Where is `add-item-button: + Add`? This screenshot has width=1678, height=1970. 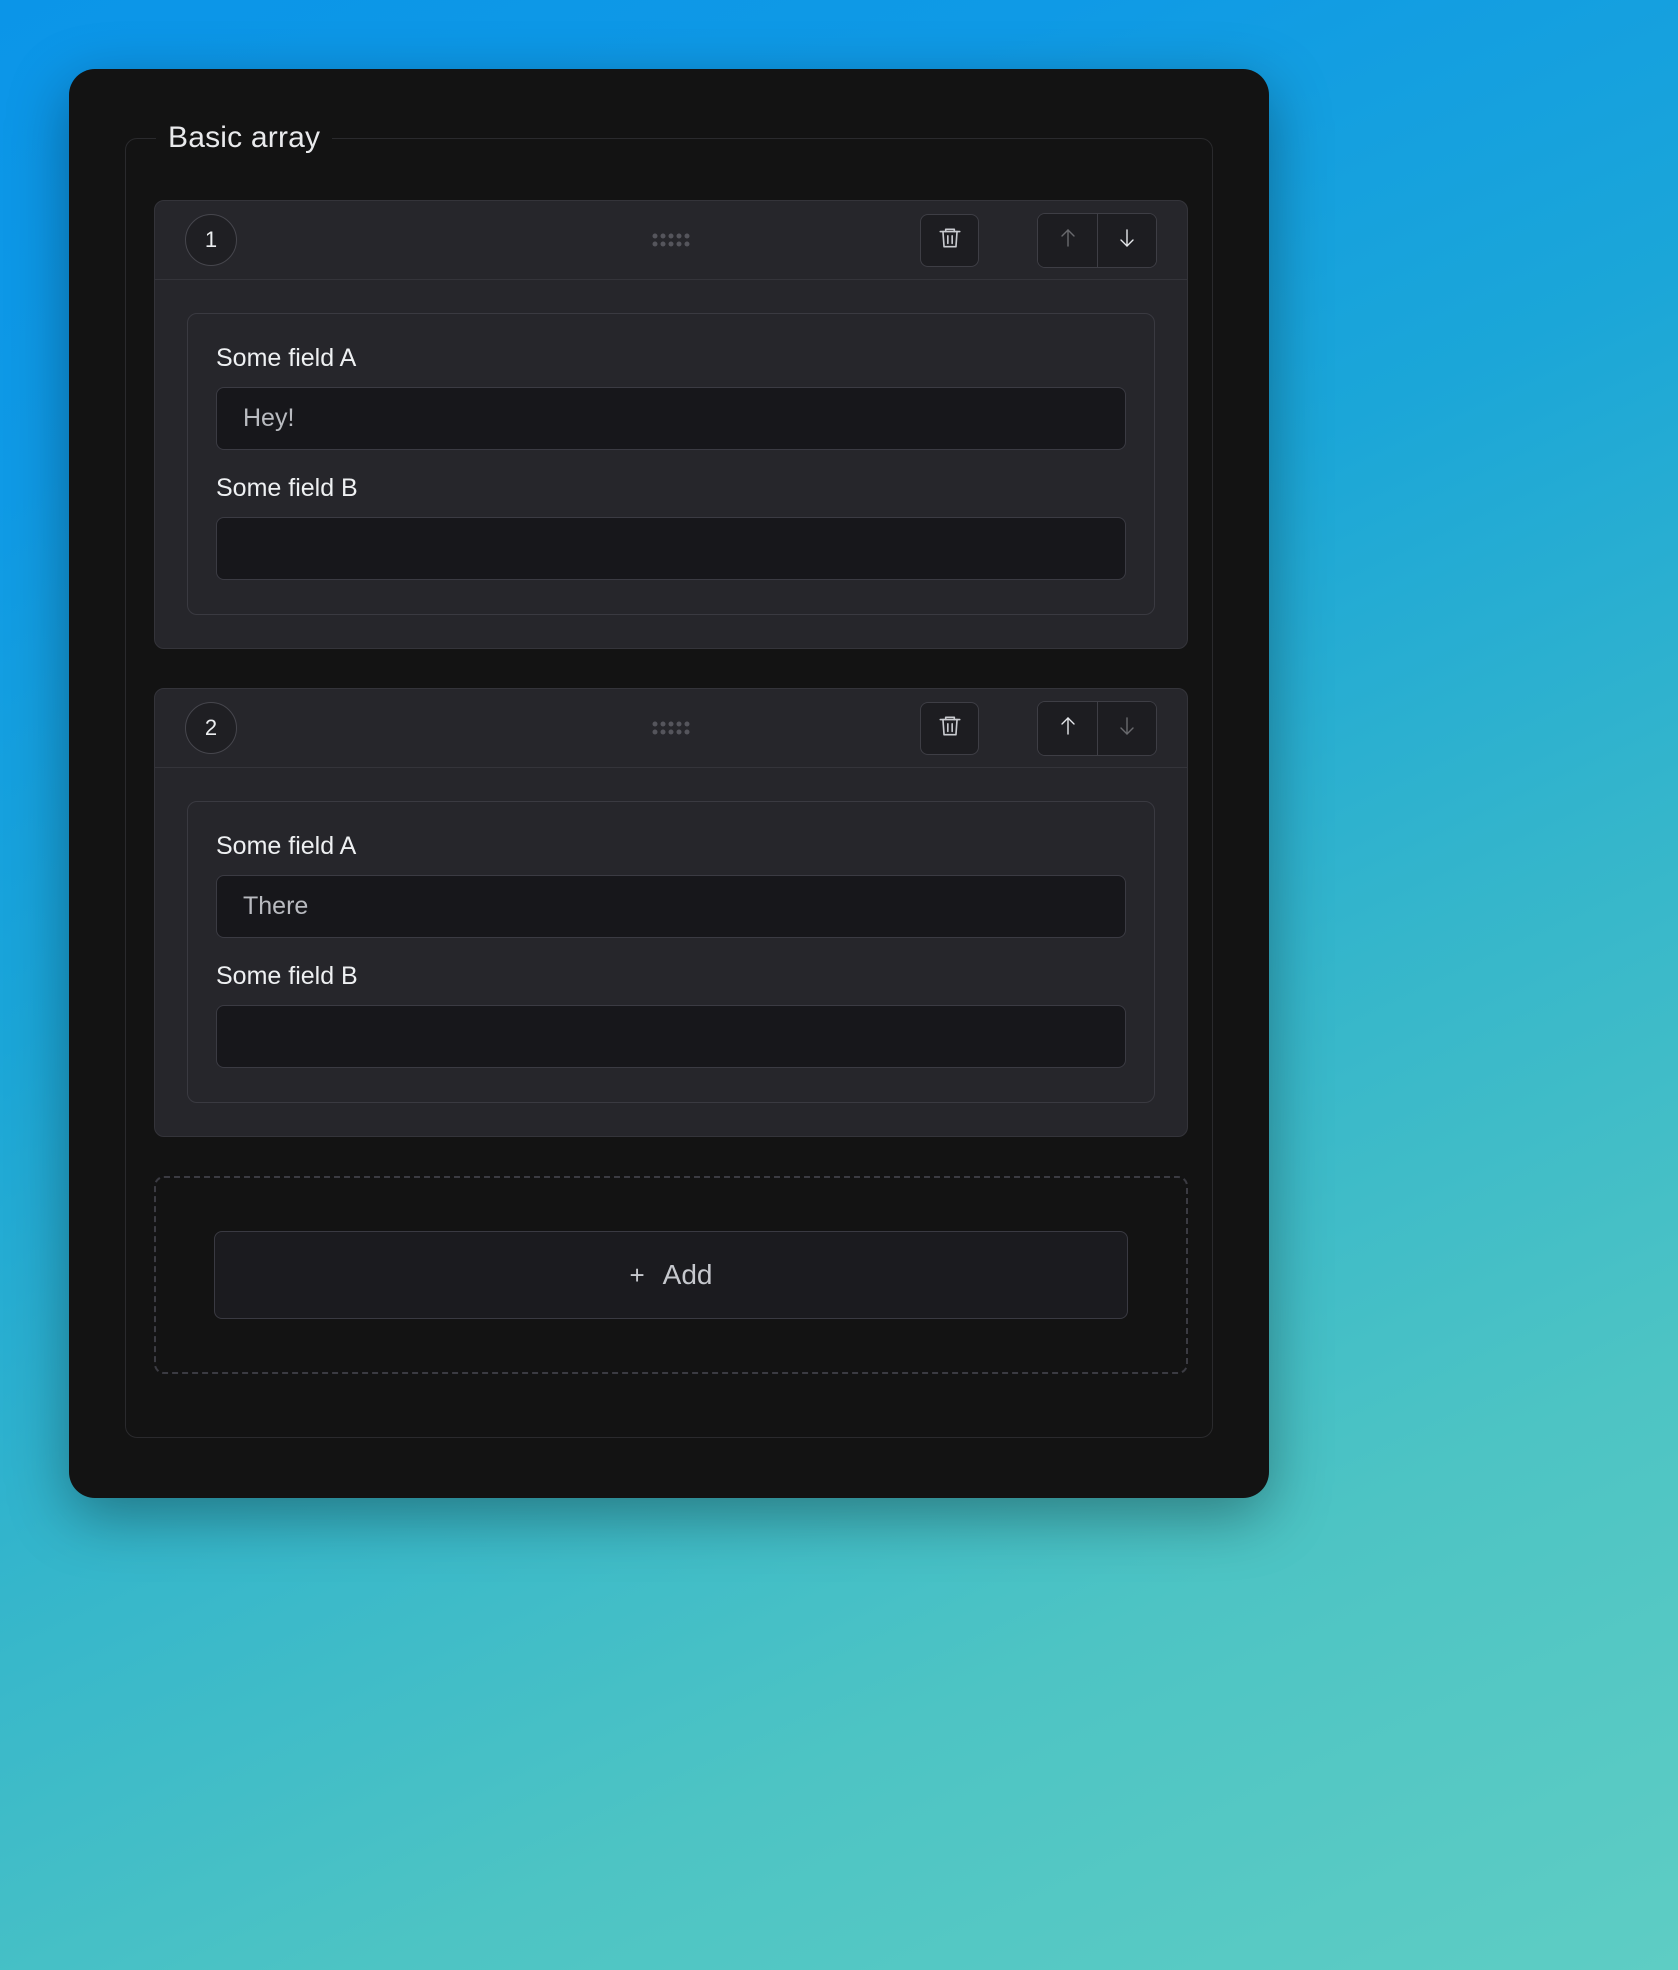
add-item-button: + Add is located at coordinates (671, 1275).